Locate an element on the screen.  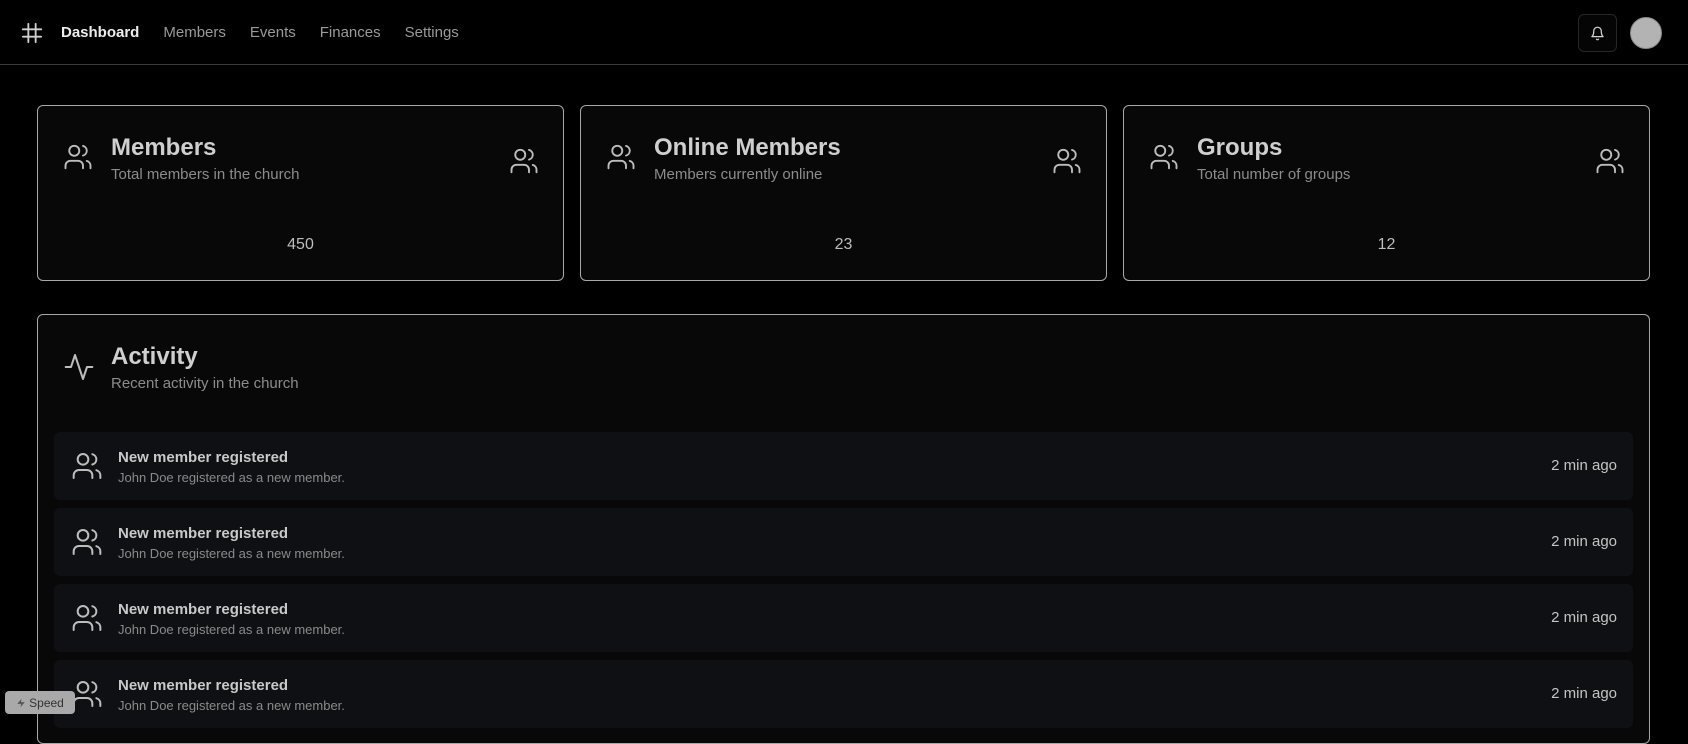
stat-card-members: Members Total members in the church 450 is located at coordinates (300, 193).